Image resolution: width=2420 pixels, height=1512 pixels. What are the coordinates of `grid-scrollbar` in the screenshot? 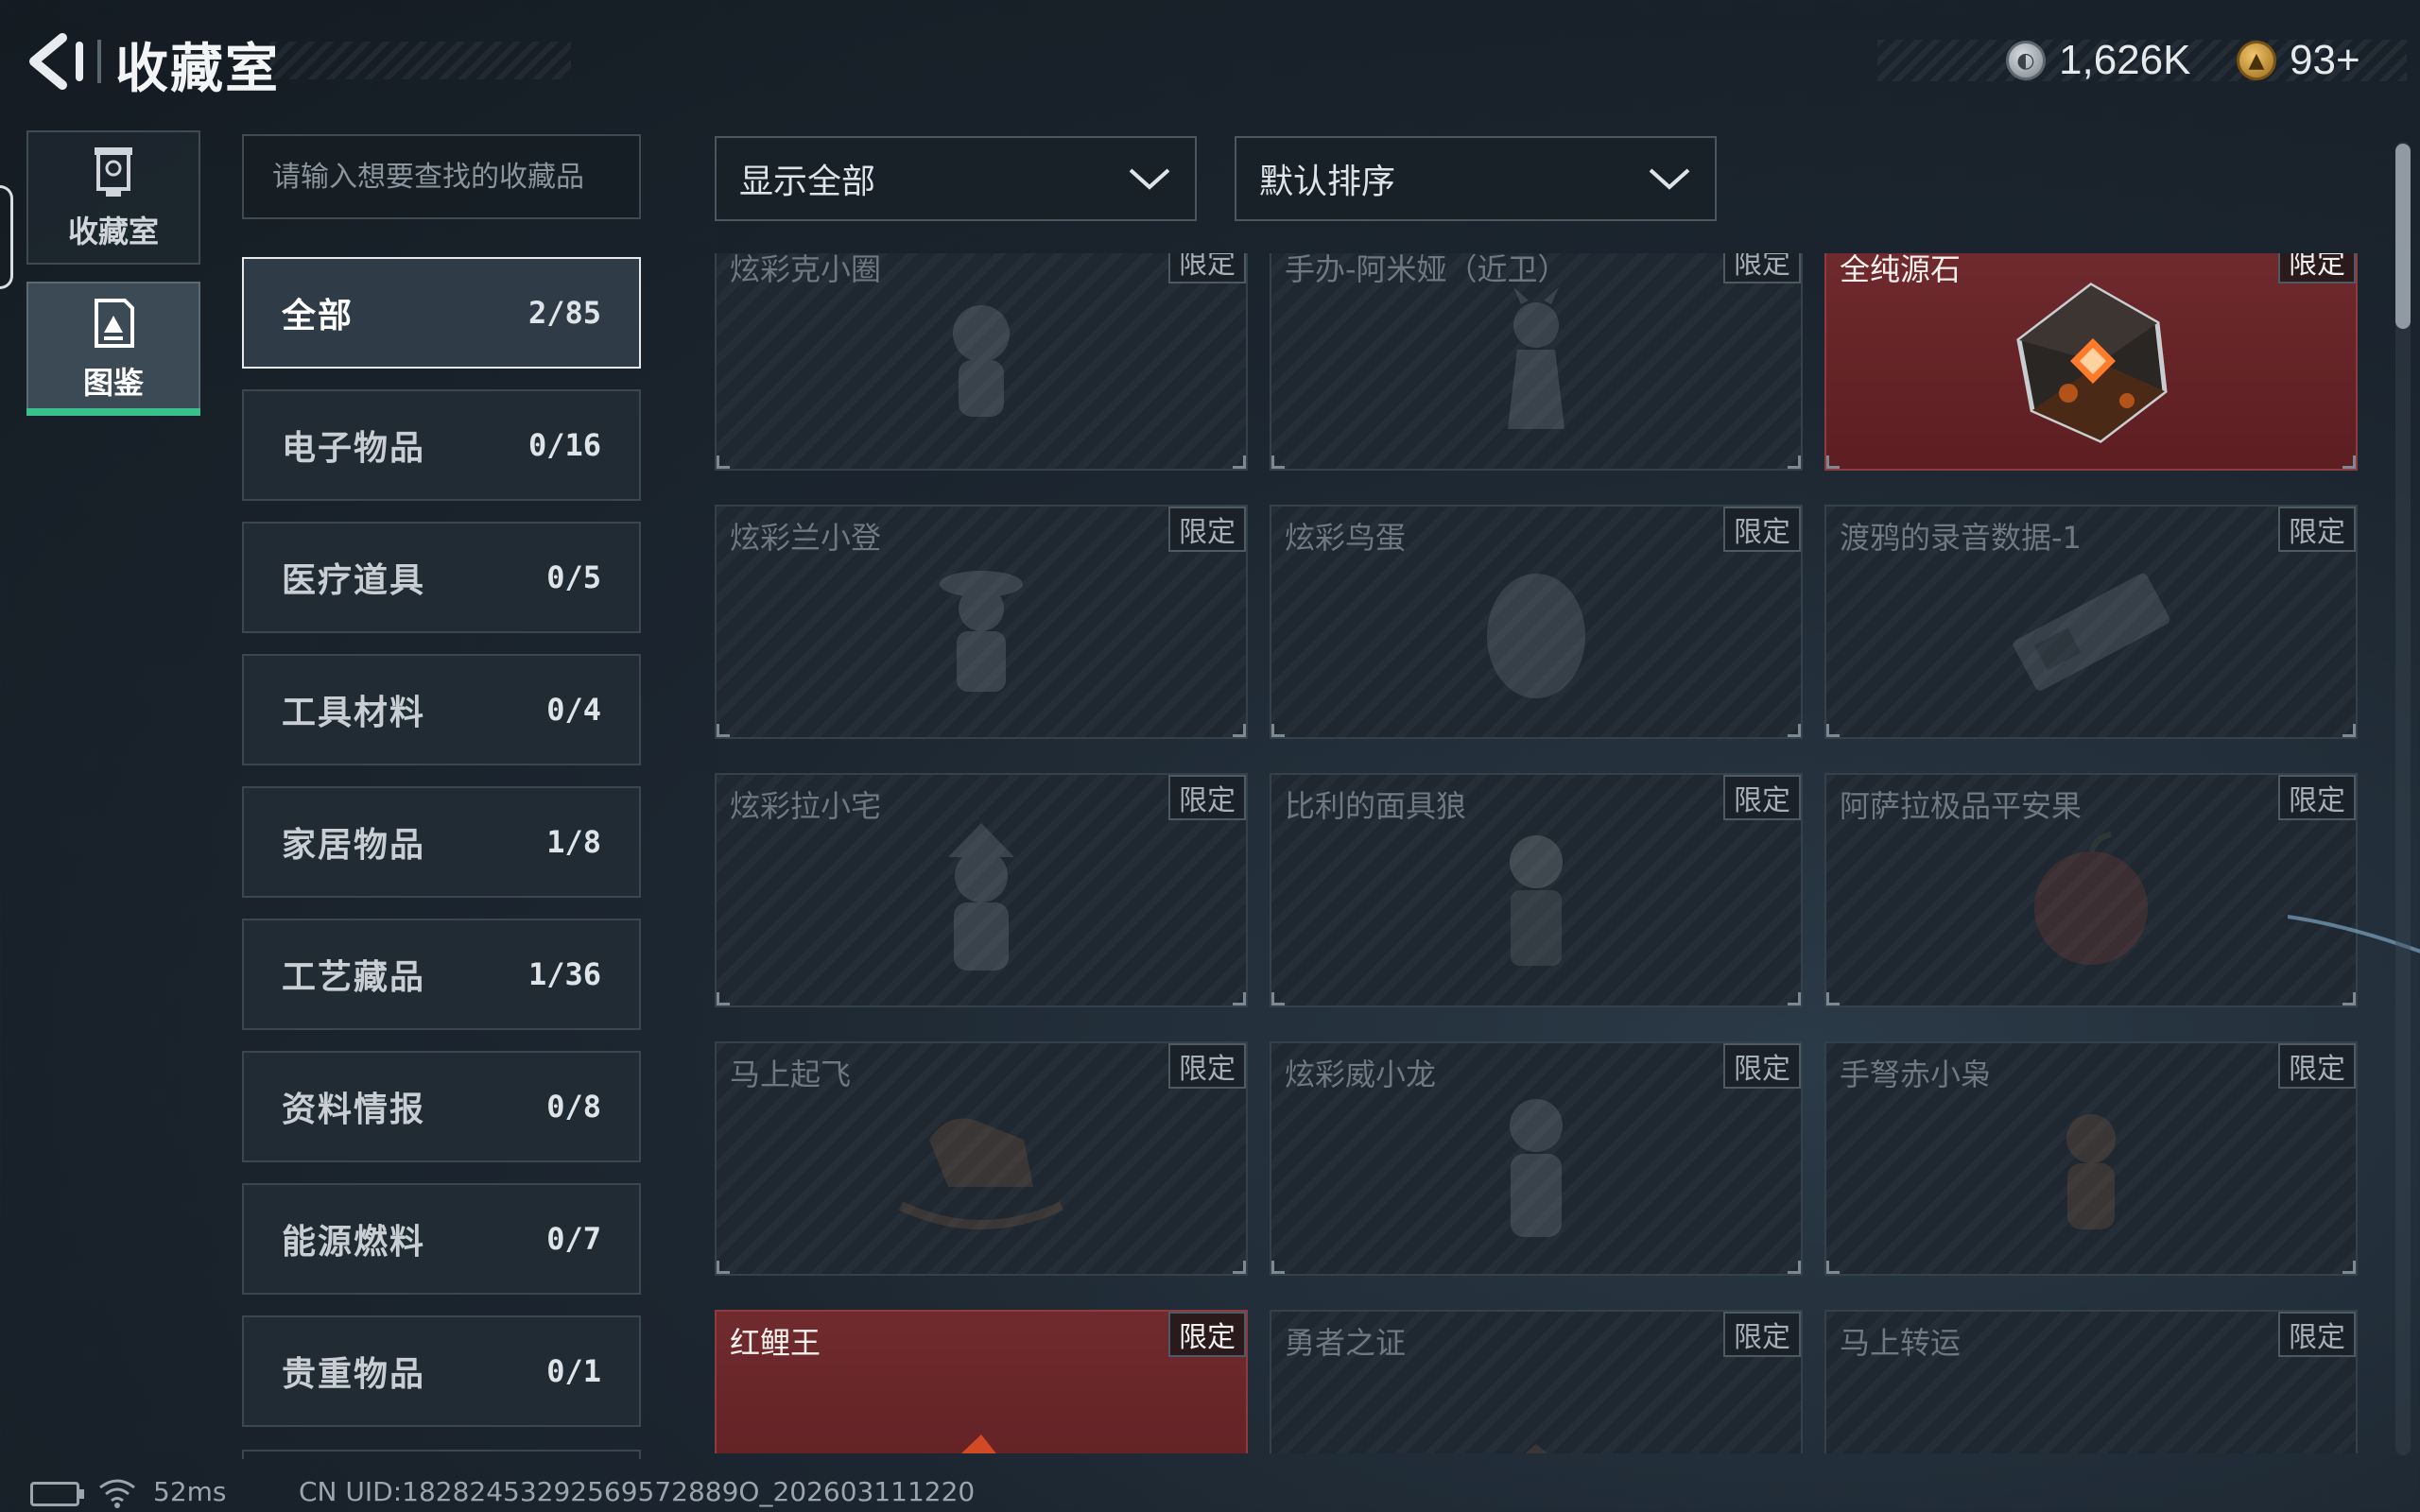 It's located at (2403, 798).